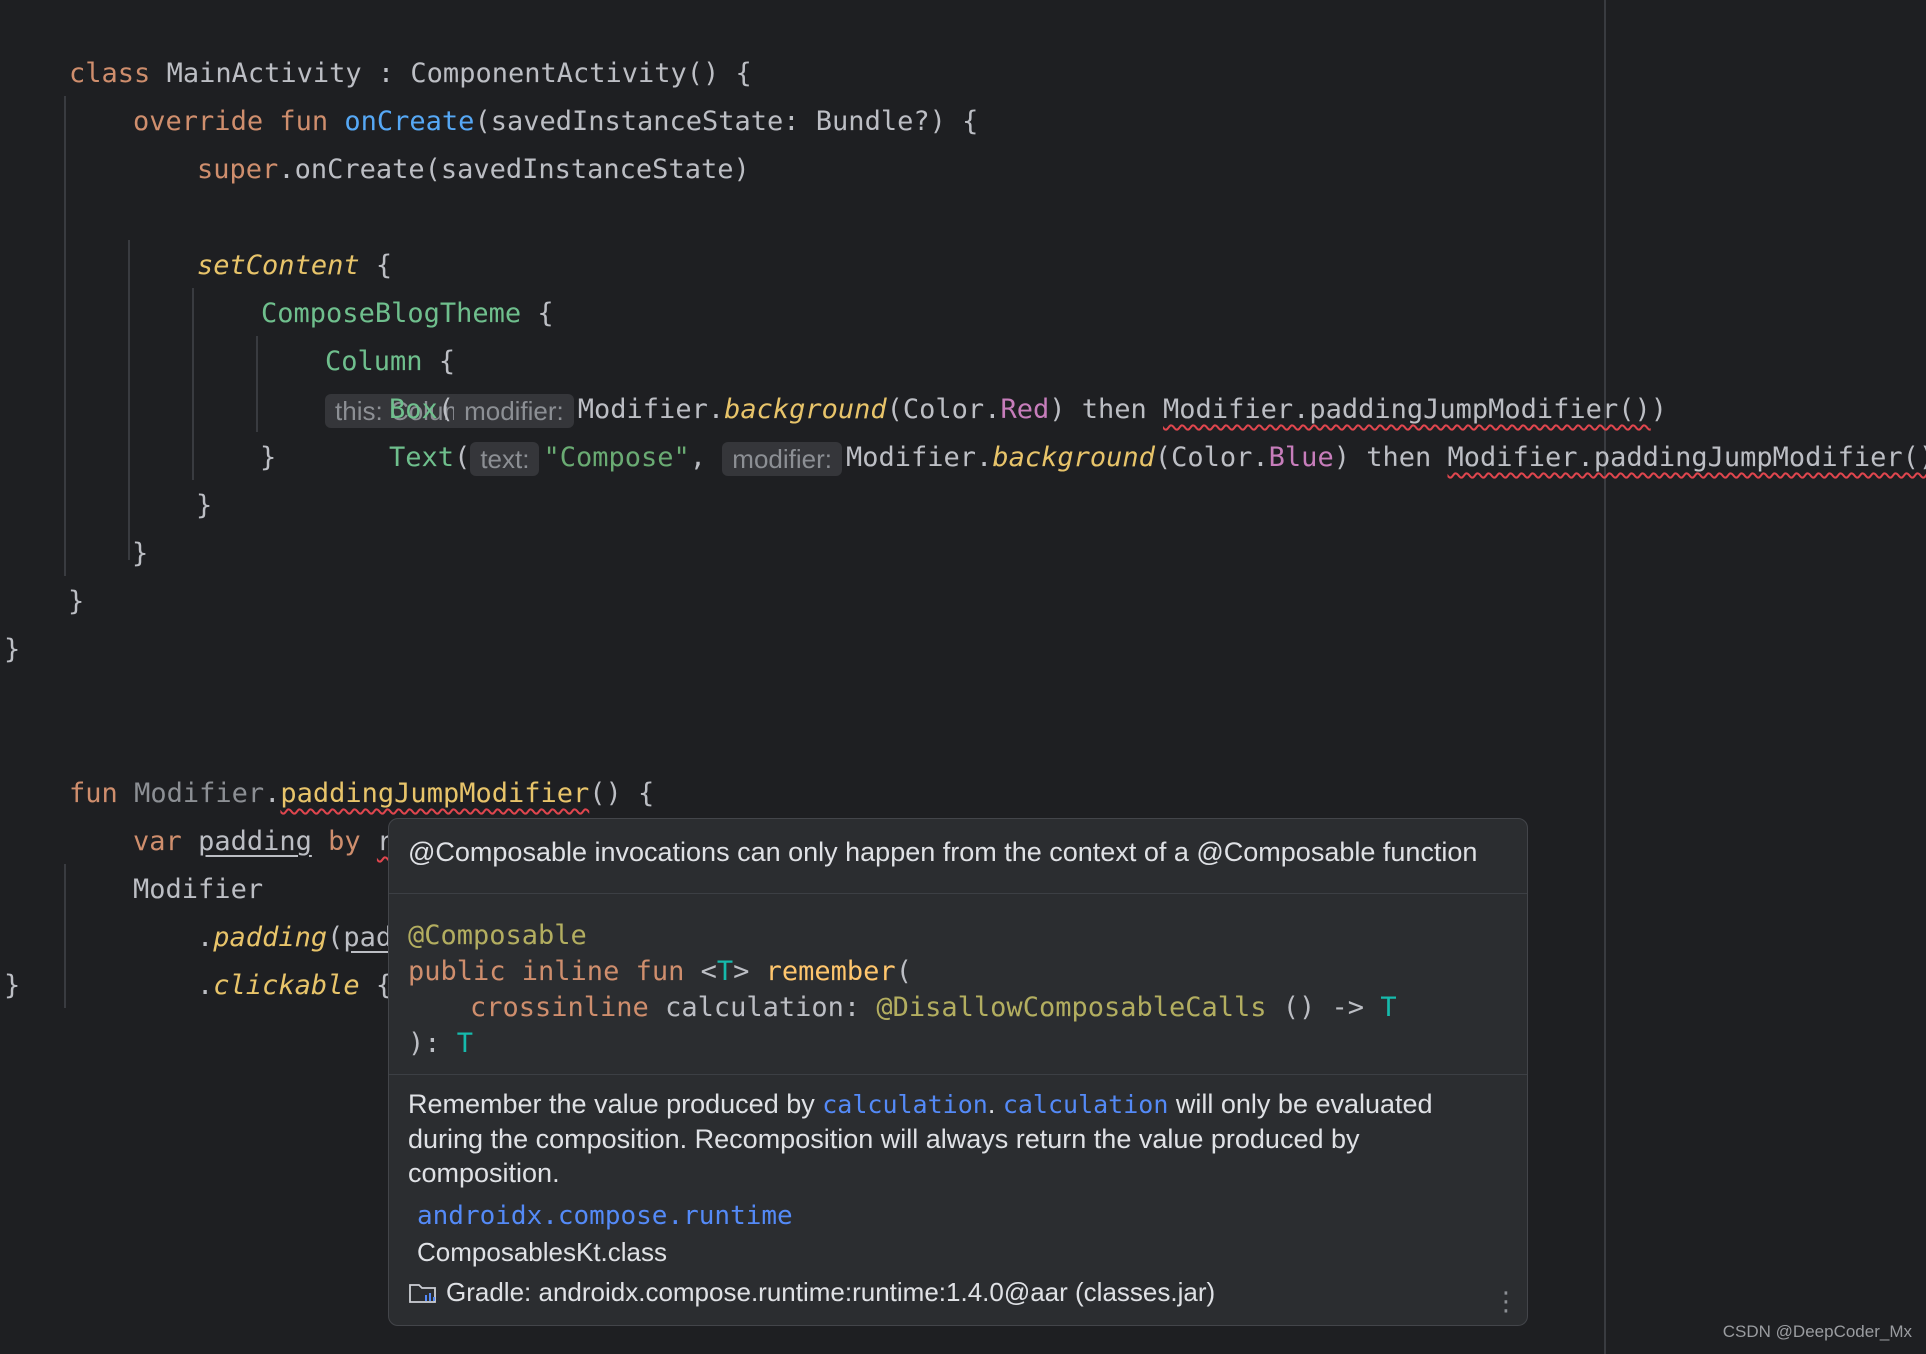 Image resolution: width=1926 pixels, height=1354 pixels. Describe the element at coordinates (1350, 457) in the screenshot. I see `code-text: )` at that location.